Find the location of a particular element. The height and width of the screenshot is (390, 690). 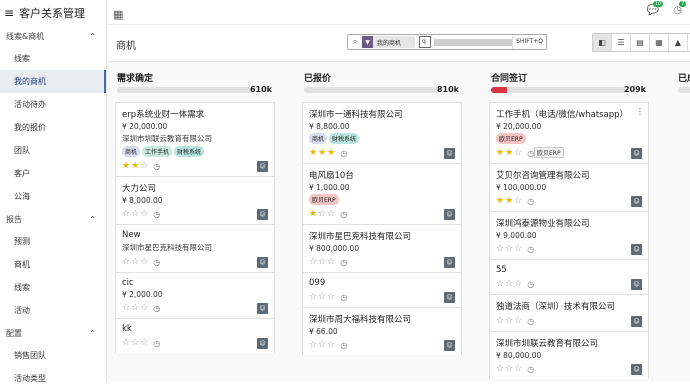

kanban-card: 深圳鸿泰源物业有限公司 ¥ 9,000.00 ☆ ☆ ☆ ◷ ☺ is located at coordinates (569, 235).